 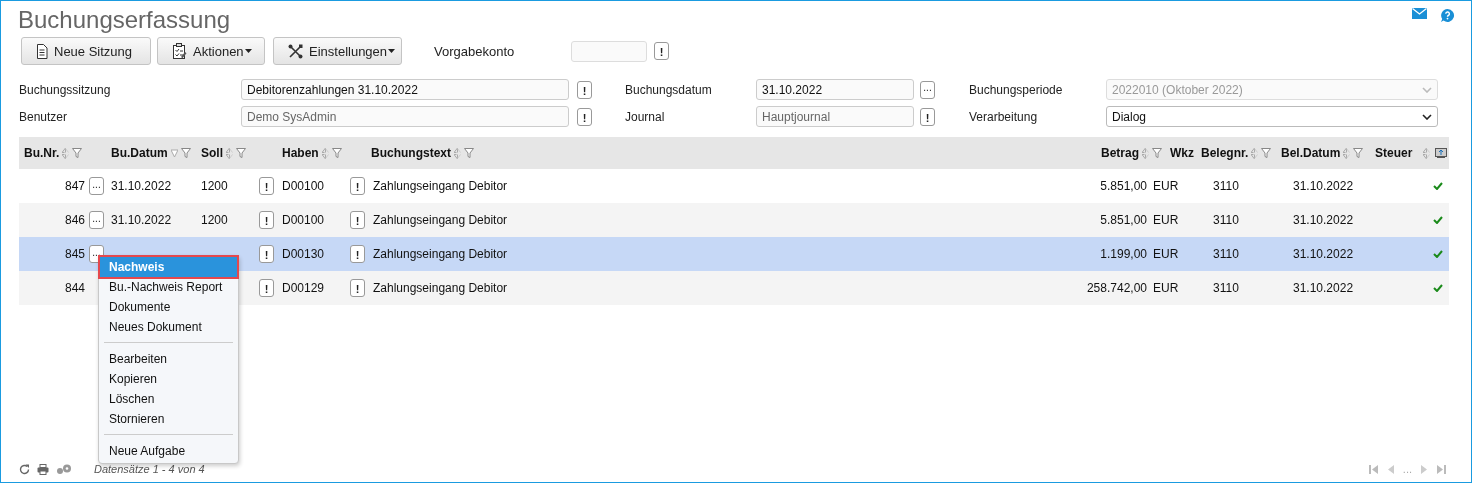 What do you see at coordinates (475, 51) in the screenshot?
I see `field-label: Vorgabekonto` at bounding box center [475, 51].